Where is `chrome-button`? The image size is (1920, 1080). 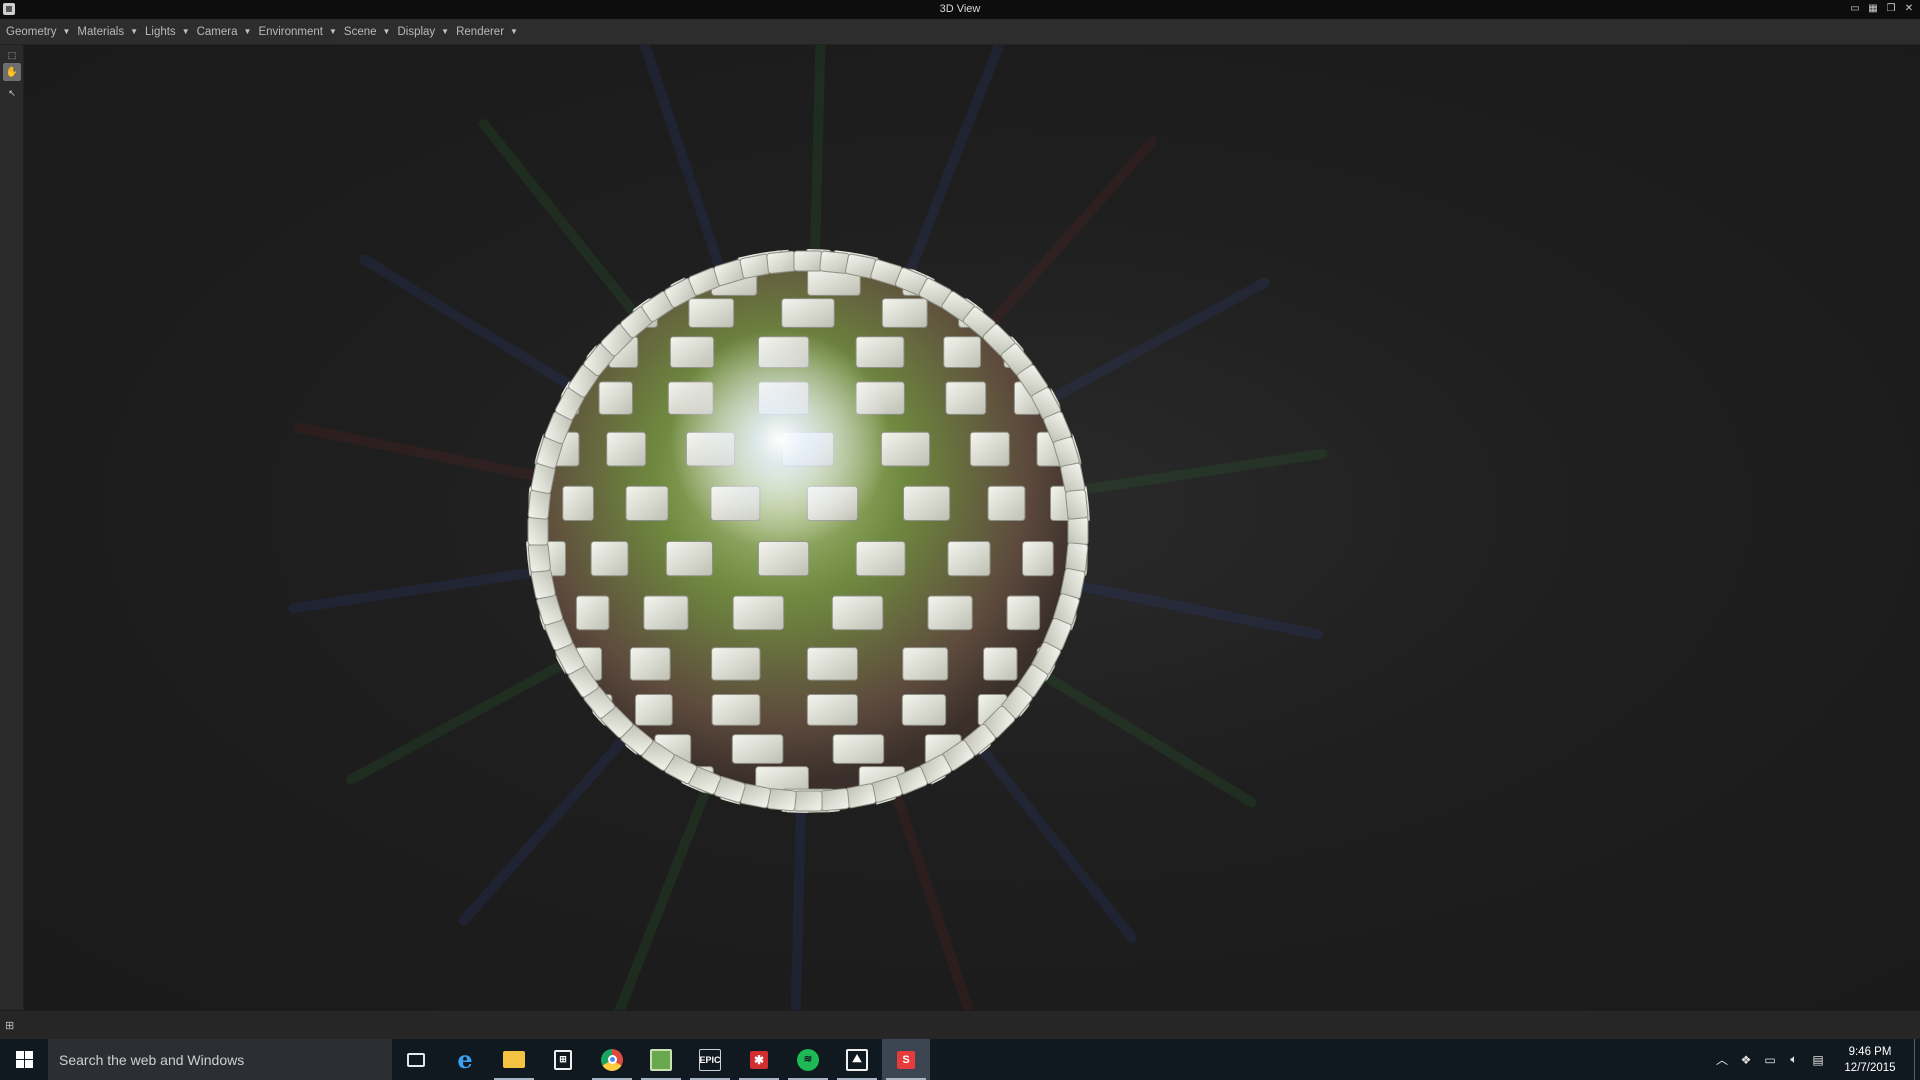
chrome-button is located at coordinates (612, 1059).